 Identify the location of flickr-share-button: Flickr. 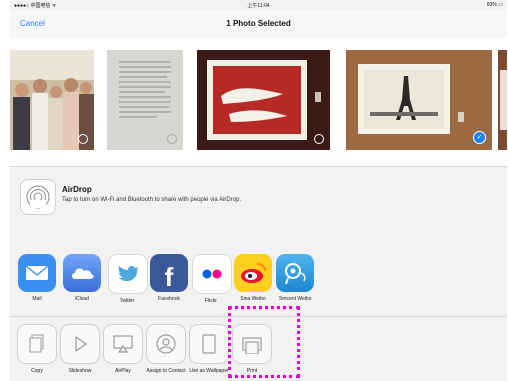
(212, 279).